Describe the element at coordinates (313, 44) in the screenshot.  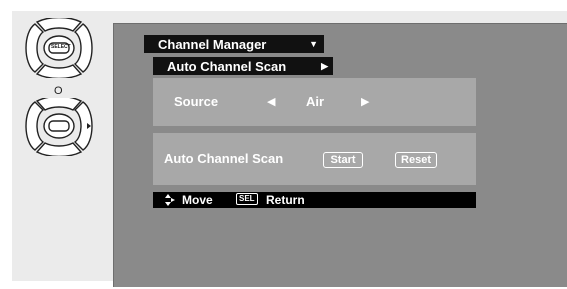
I see `dropdown-arrow-icon: ▼` at that location.